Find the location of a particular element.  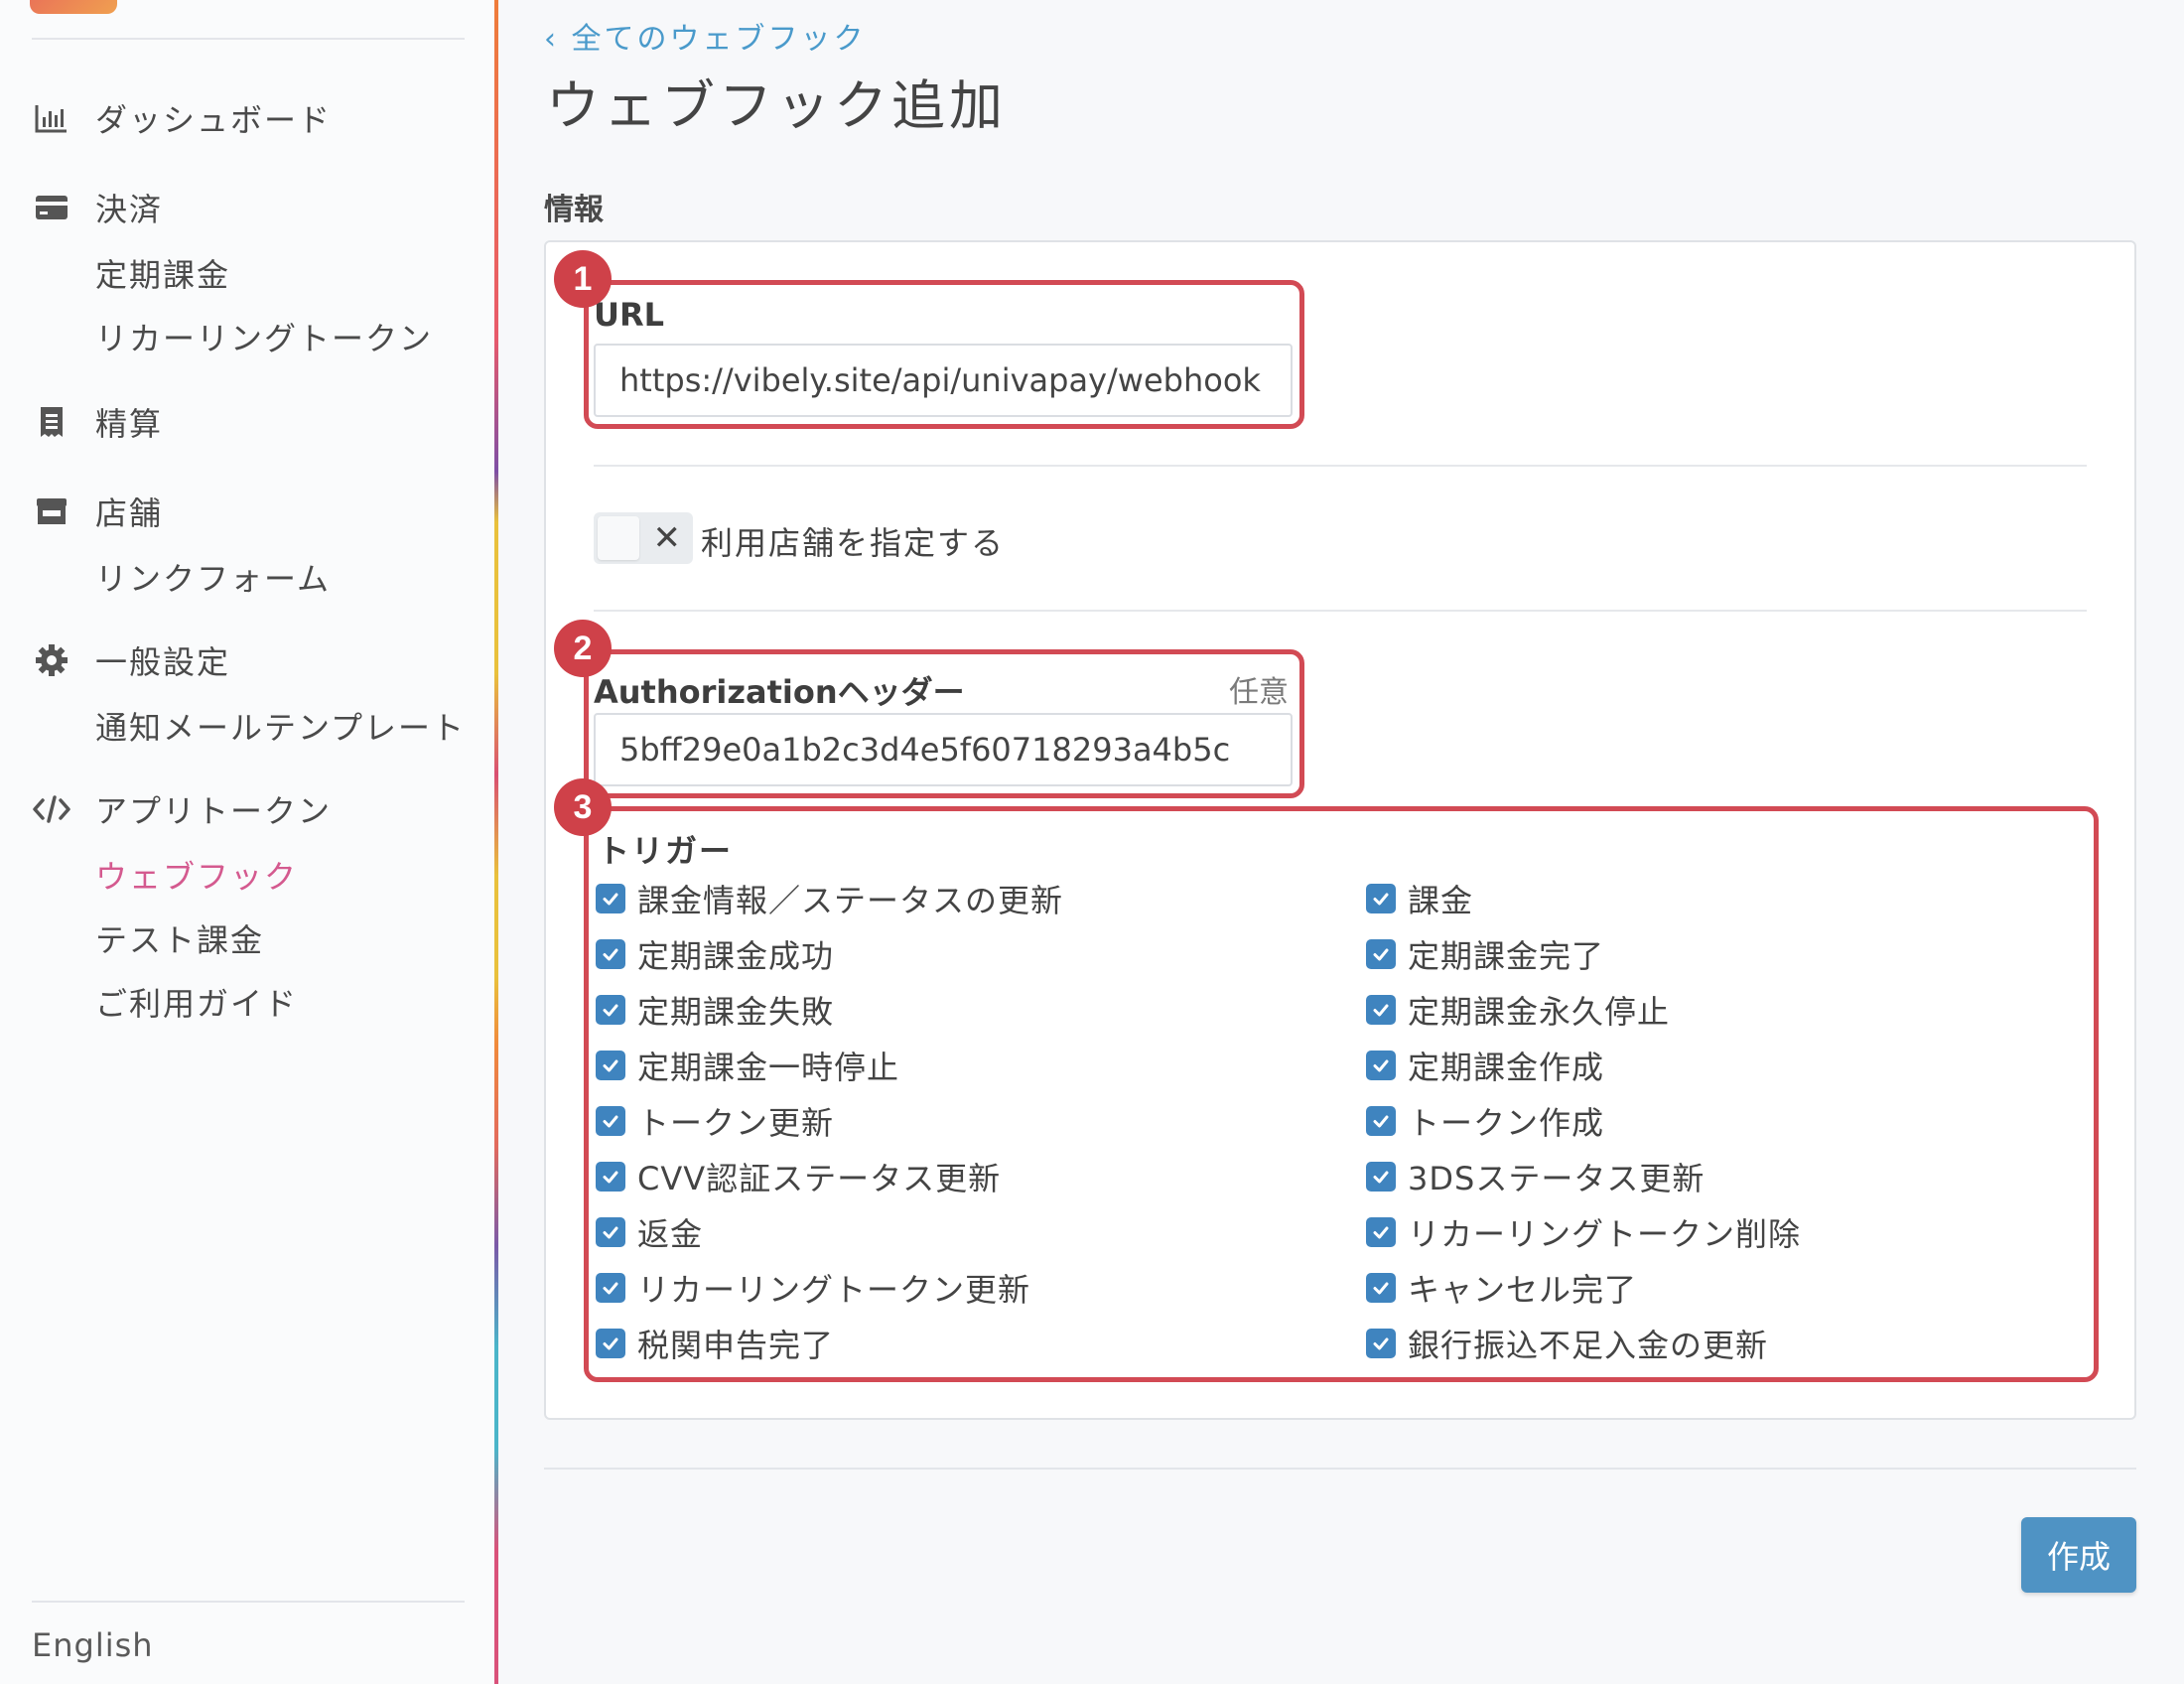

sidebar-item-label: ダッシュボード is located at coordinates (214, 120).